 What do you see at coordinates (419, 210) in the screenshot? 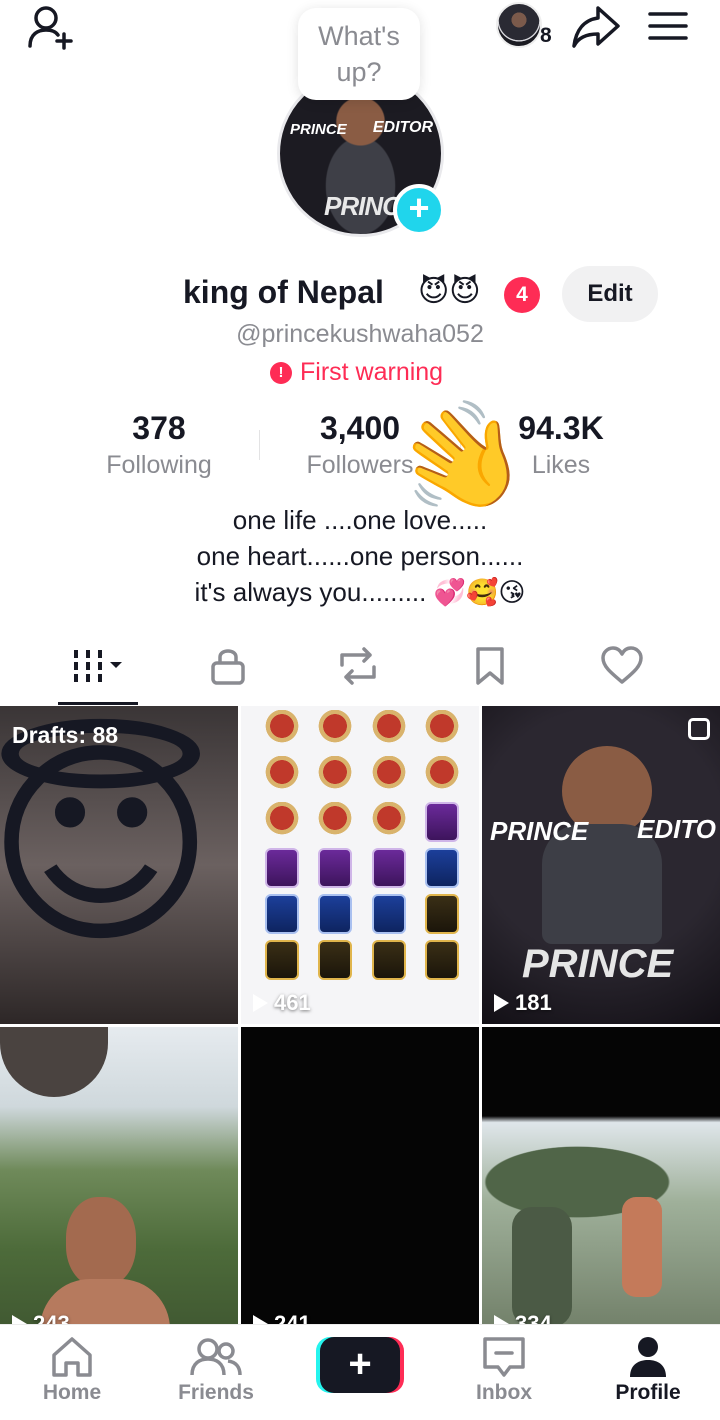
I see `add-story-button: +` at bounding box center [419, 210].